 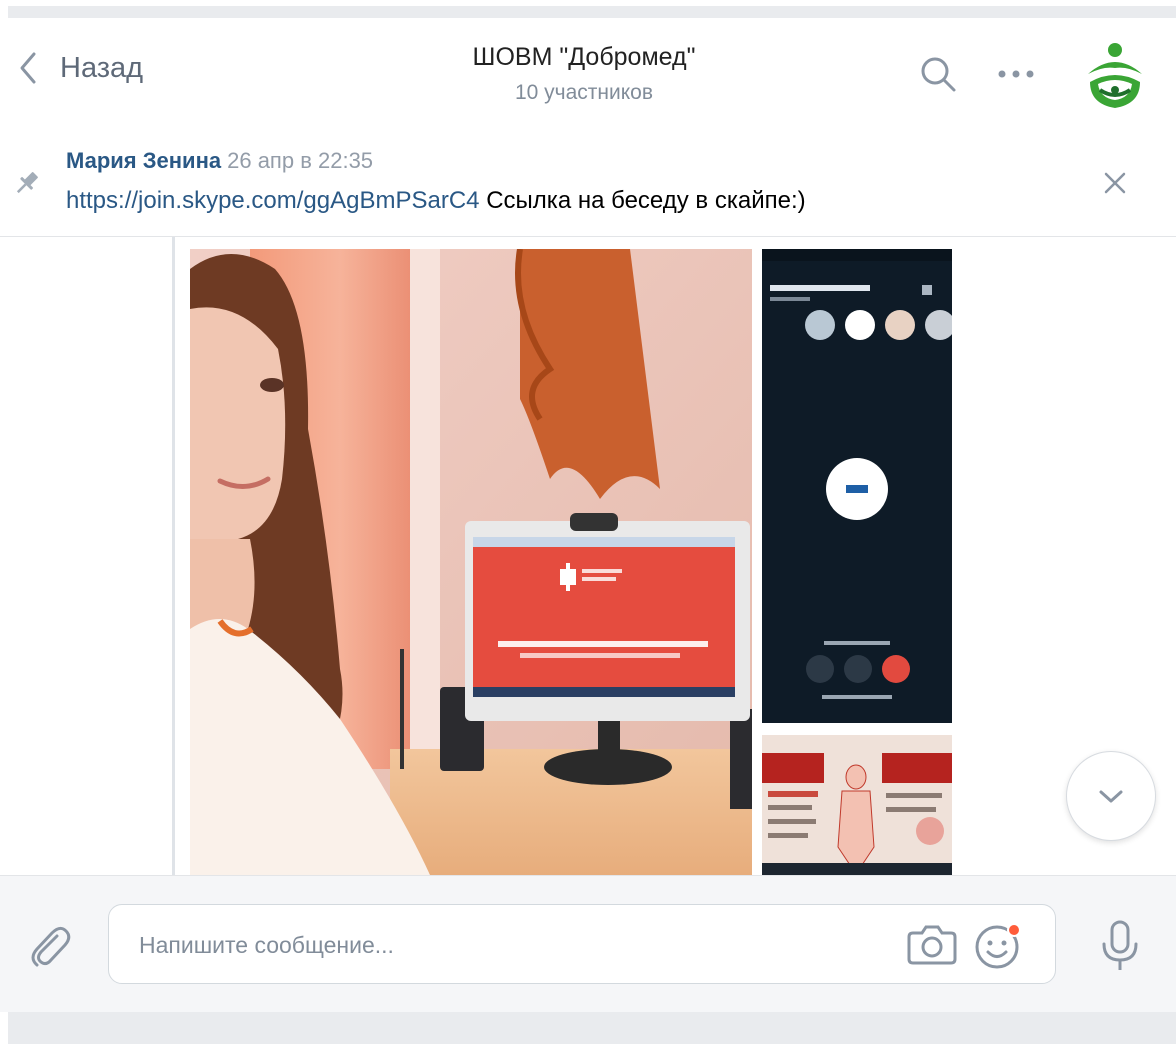 I want to click on chevron-down-icon, so click(x=1111, y=796).